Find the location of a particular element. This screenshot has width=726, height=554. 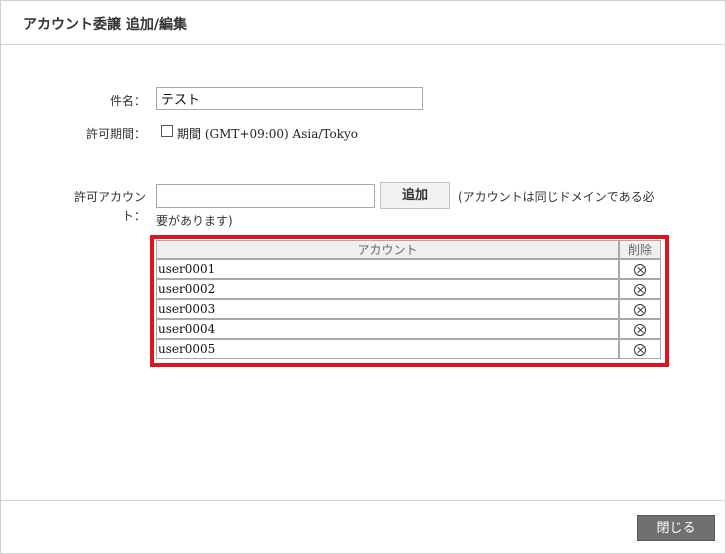

header-account: アカウント is located at coordinates (387, 249).